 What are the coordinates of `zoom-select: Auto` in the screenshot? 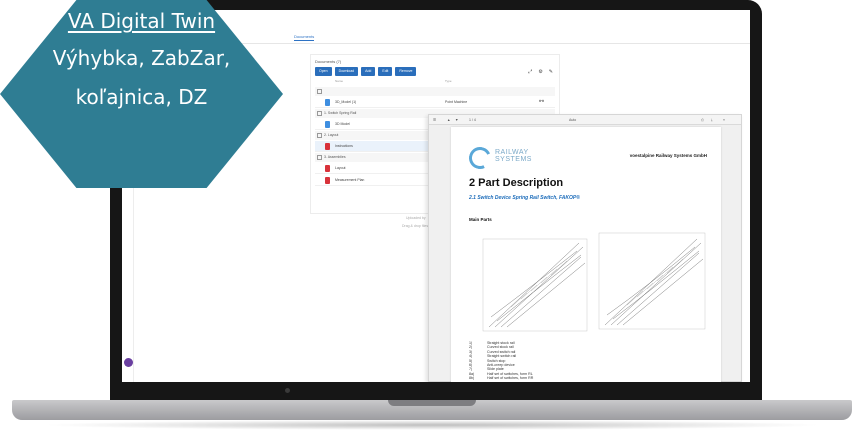 It's located at (572, 120).